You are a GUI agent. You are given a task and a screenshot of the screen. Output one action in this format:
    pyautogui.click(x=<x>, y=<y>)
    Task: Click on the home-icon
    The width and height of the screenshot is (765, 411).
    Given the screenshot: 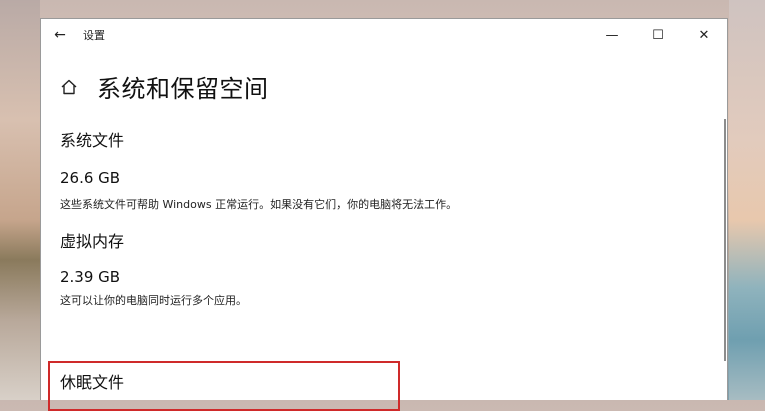 What is the action you would take?
    pyautogui.click(x=69, y=87)
    